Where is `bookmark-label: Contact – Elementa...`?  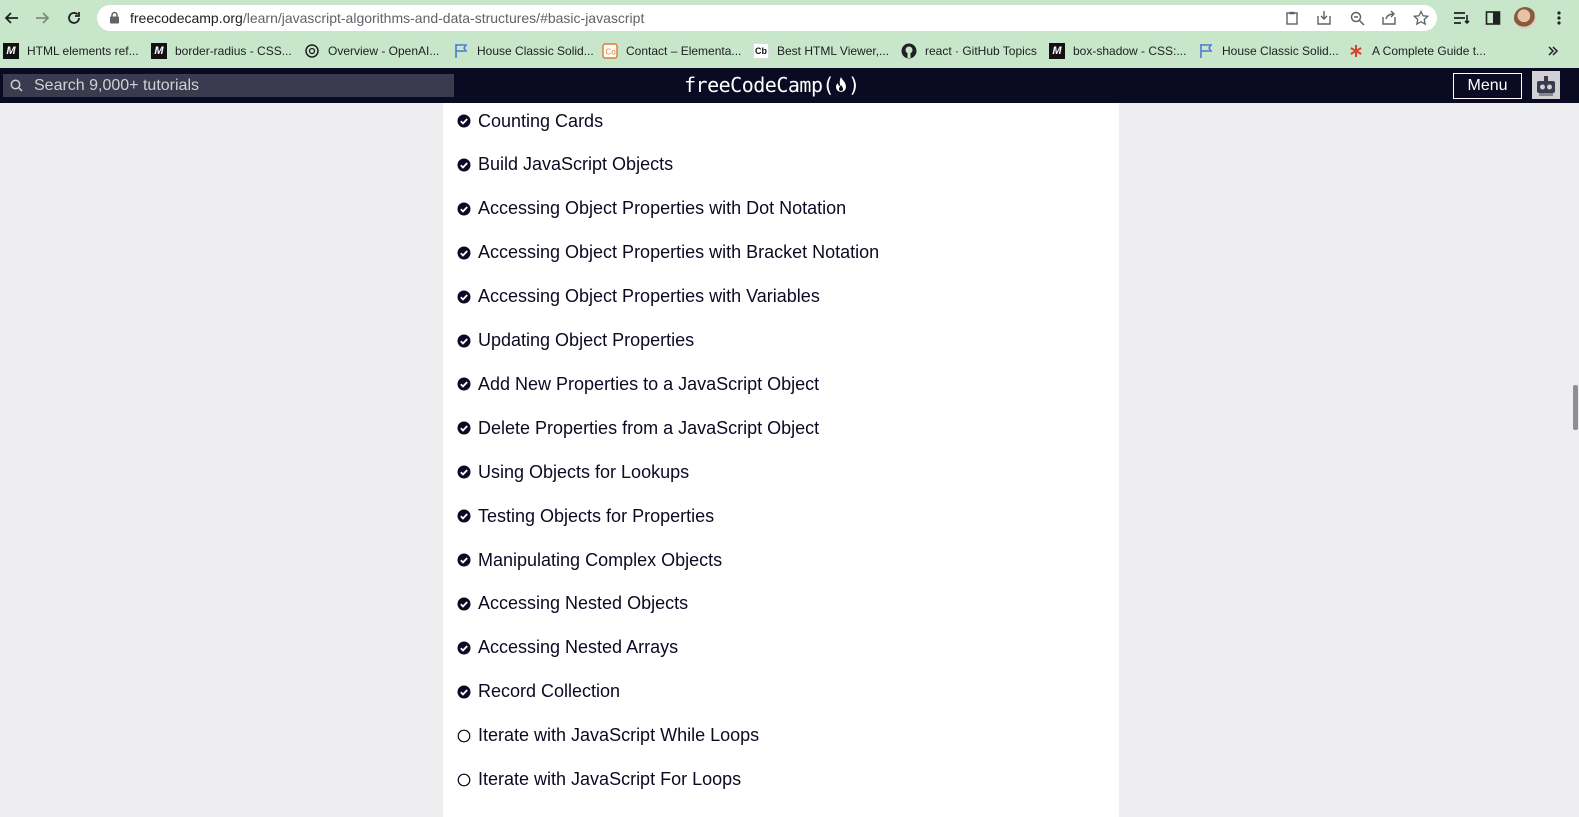
bookmark-label: Contact – Elementa... is located at coordinates (684, 51).